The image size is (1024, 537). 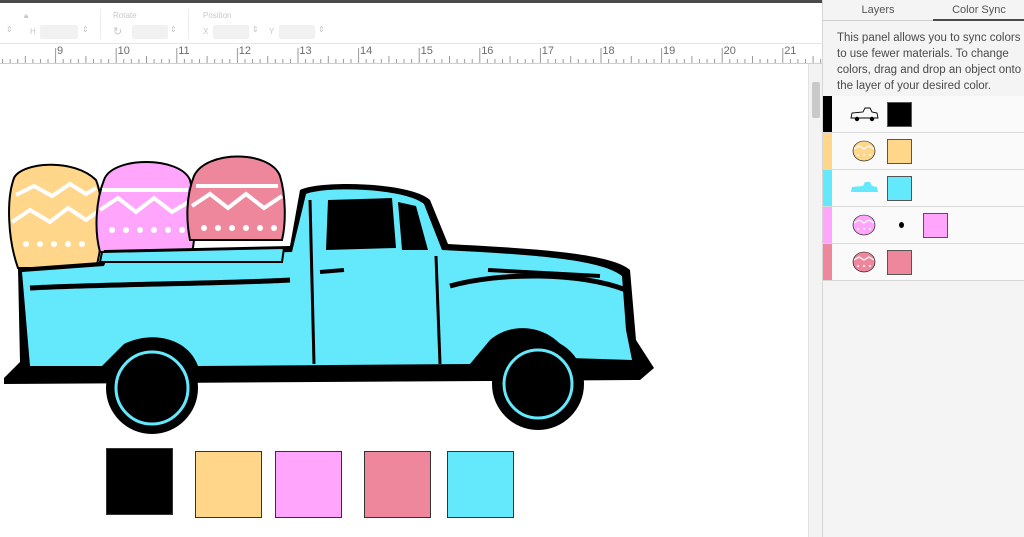 What do you see at coordinates (236, 198) in the screenshot?
I see `rose-easter-egg` at bounding box center [236, 198].